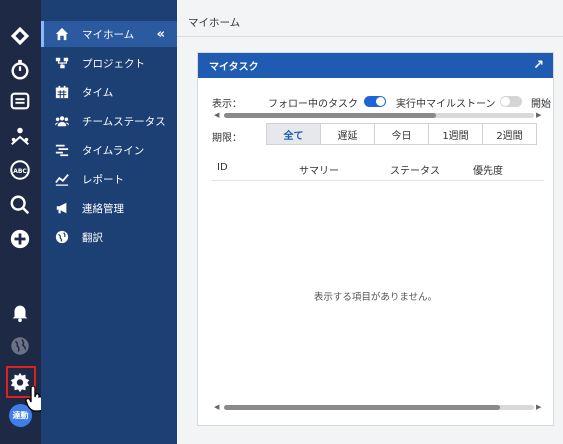 The width and height of the screenshot is (563, 444). Describe the element at coordinates (415, 169) in the screenshot. I see `column-status: ステータス` at that location.